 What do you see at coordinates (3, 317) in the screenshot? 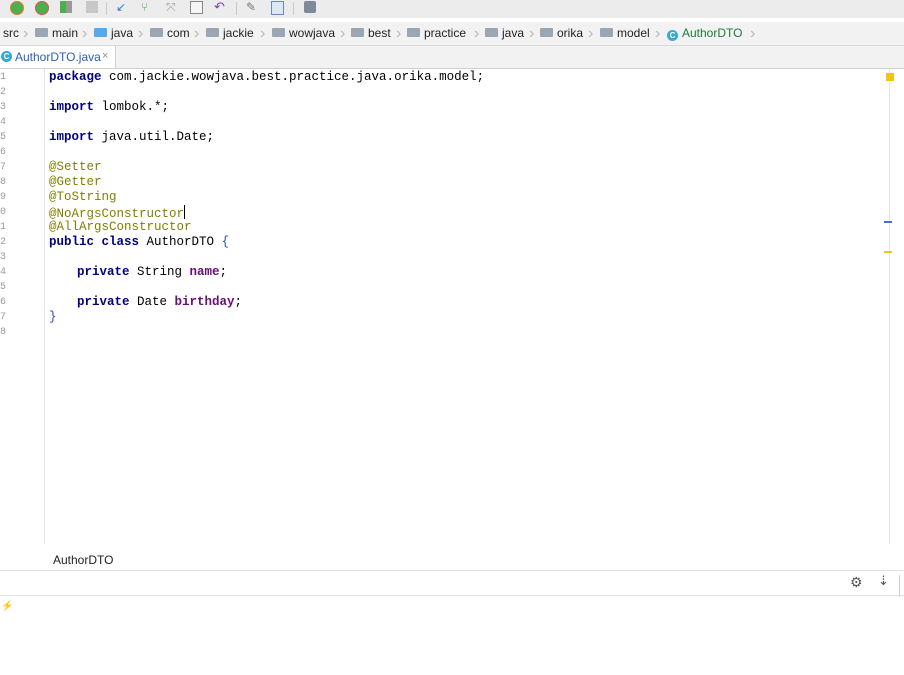
I see `line-number: 7` at bounding box center [3, 317].